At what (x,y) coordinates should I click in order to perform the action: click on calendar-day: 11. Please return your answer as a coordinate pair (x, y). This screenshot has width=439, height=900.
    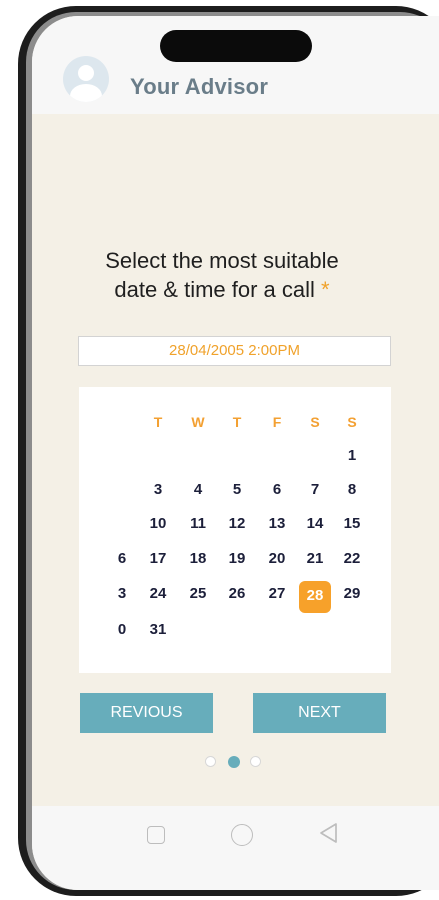
    Looking at the image, I should click on (198, 524).